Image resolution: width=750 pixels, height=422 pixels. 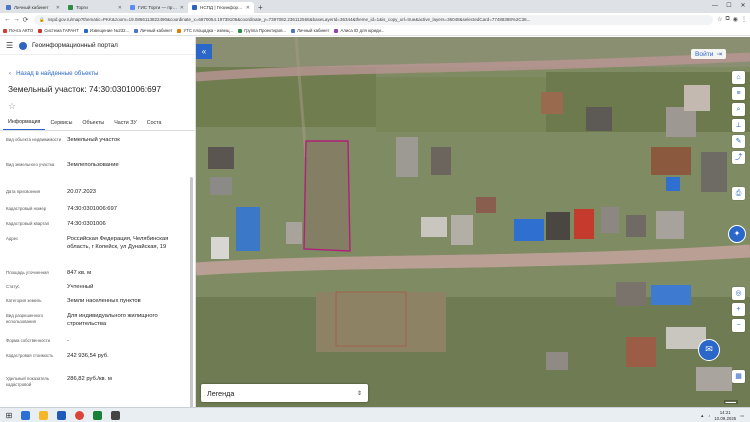 I want to click on volume-icon: ♪, so click(x=709, y=415).